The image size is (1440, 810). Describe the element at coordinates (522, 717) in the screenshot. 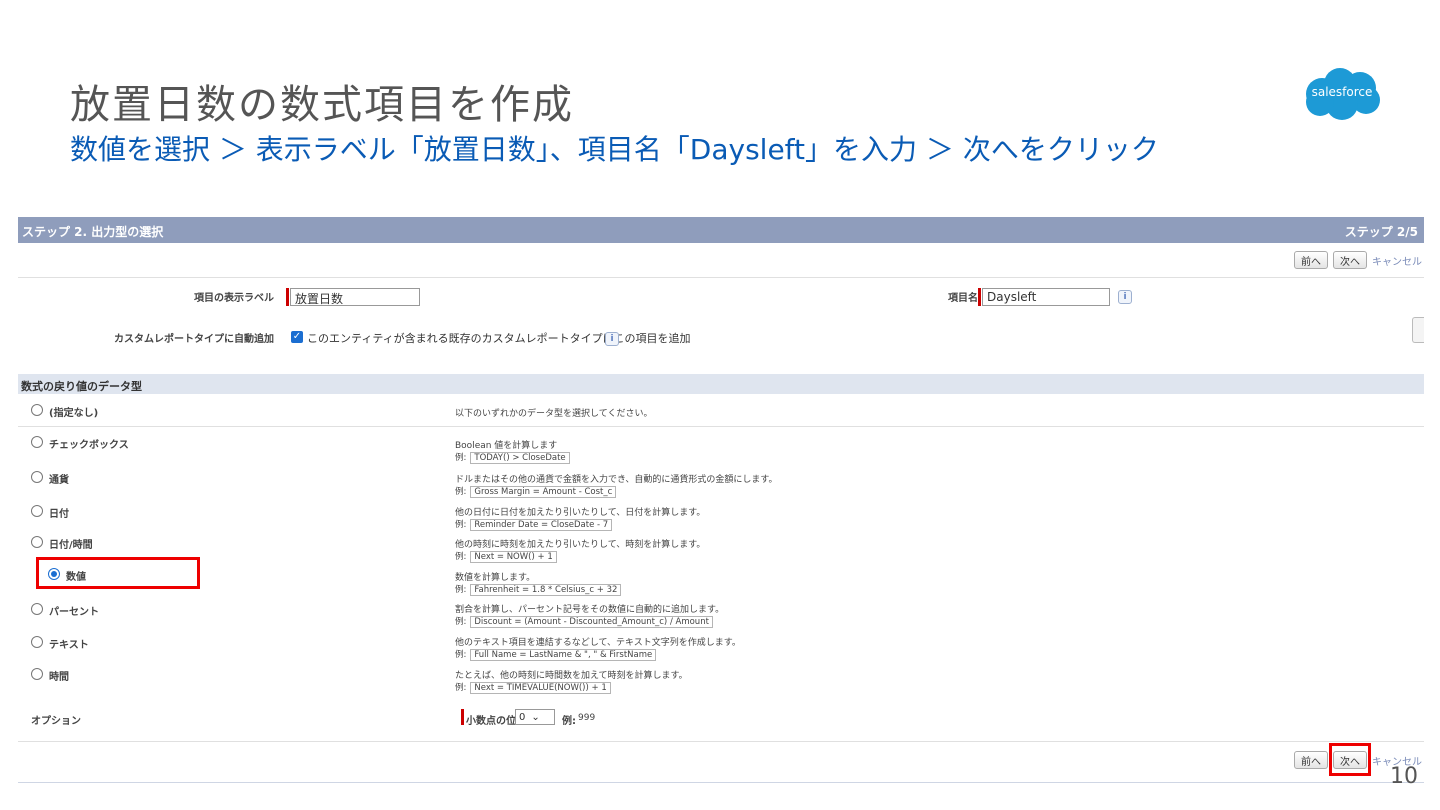

I see `decimal-value: 0` at that location.